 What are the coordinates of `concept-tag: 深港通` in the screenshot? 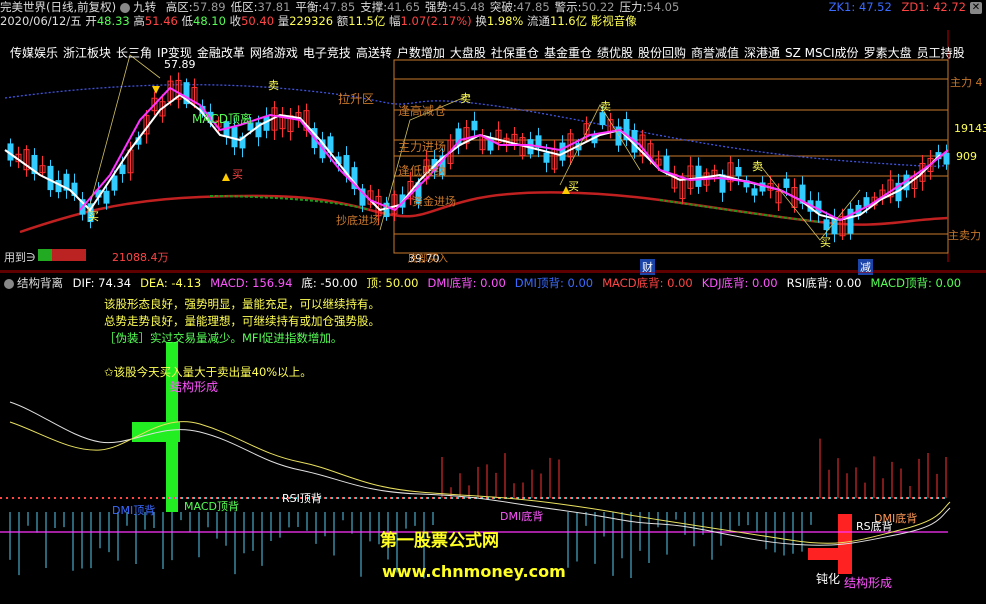 It's located at (762, 53).